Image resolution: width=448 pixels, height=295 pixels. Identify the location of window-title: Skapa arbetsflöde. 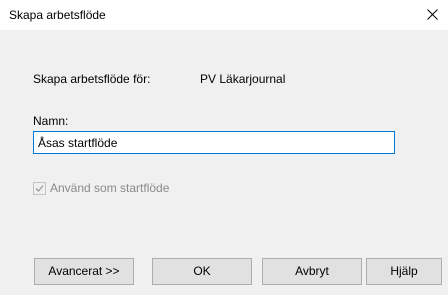
(57, 15).